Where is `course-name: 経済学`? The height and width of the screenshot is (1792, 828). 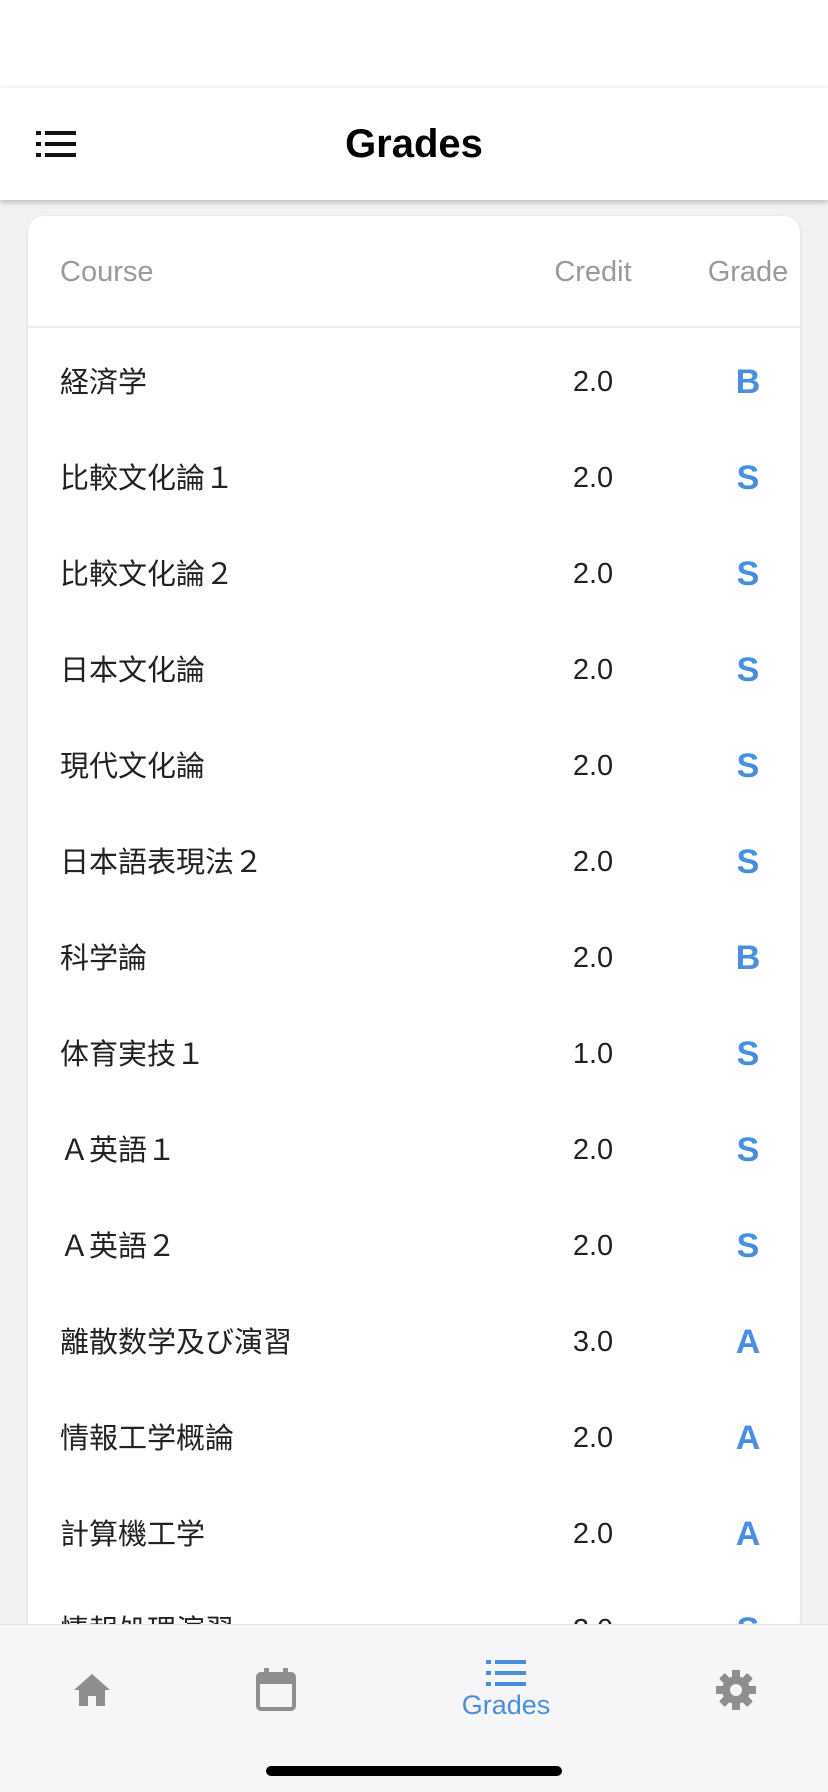 course-name: 経済学 is located at coordinates (104, 382).